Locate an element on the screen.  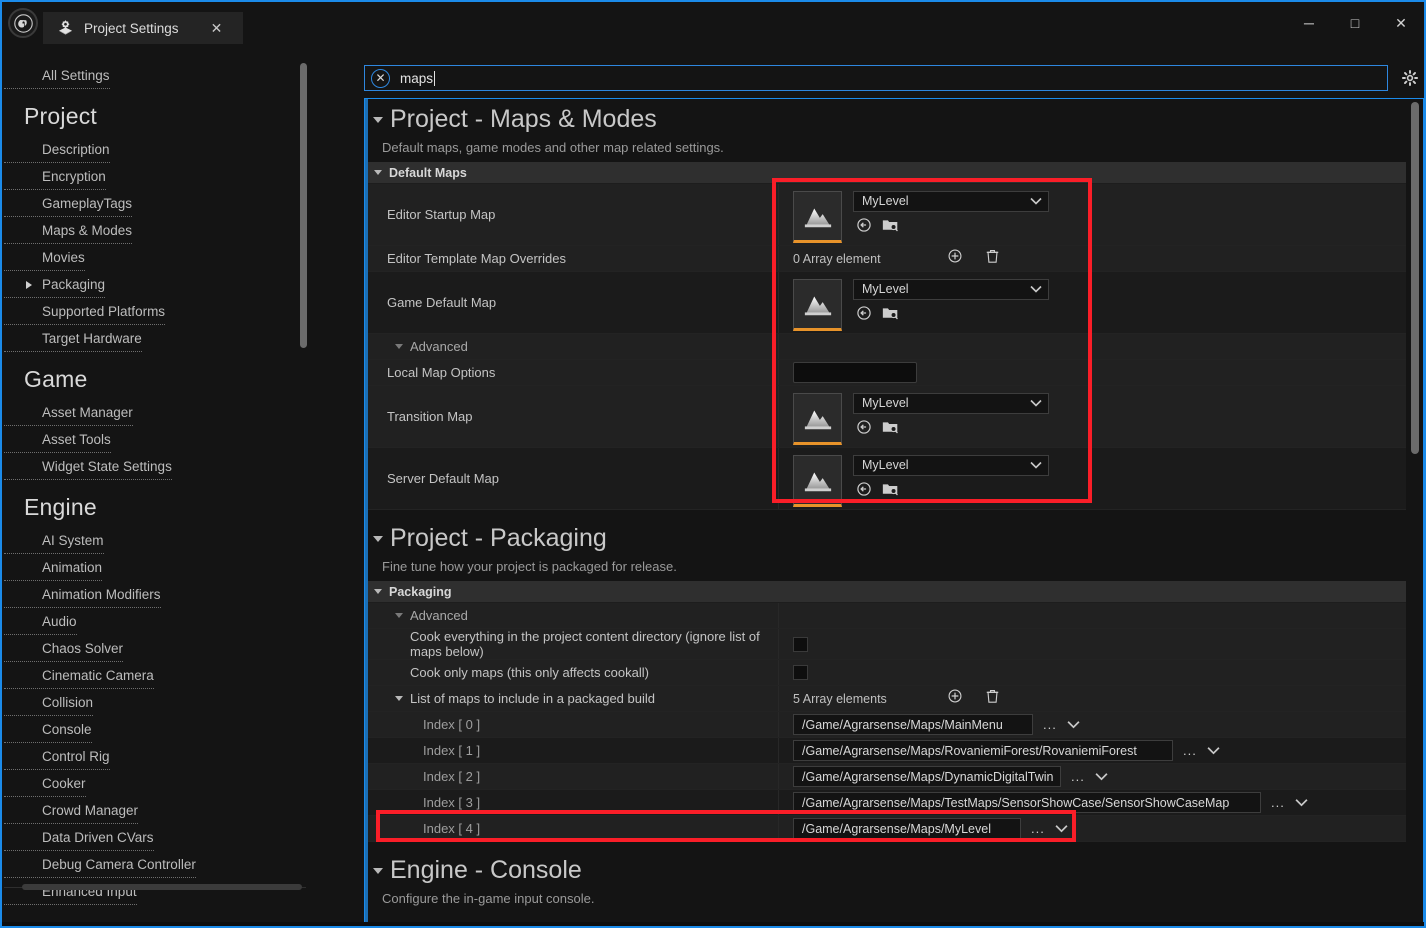
sidebar-item-target-hardware: Target Hardware is located at coordinates (158, 338).